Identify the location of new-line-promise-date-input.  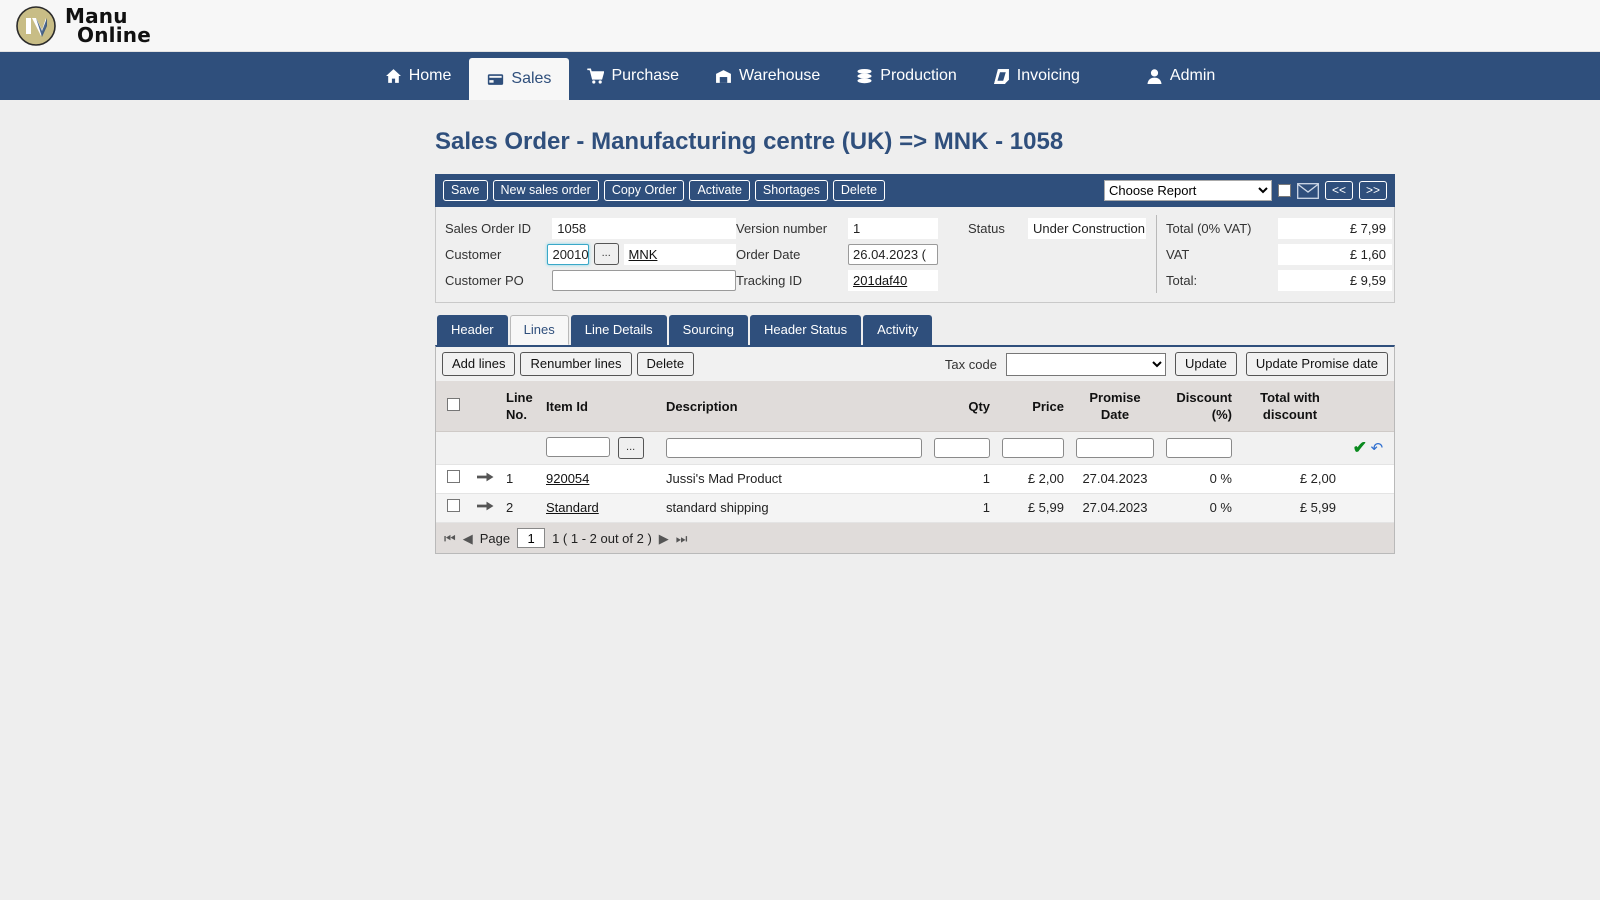
(1115, 448).